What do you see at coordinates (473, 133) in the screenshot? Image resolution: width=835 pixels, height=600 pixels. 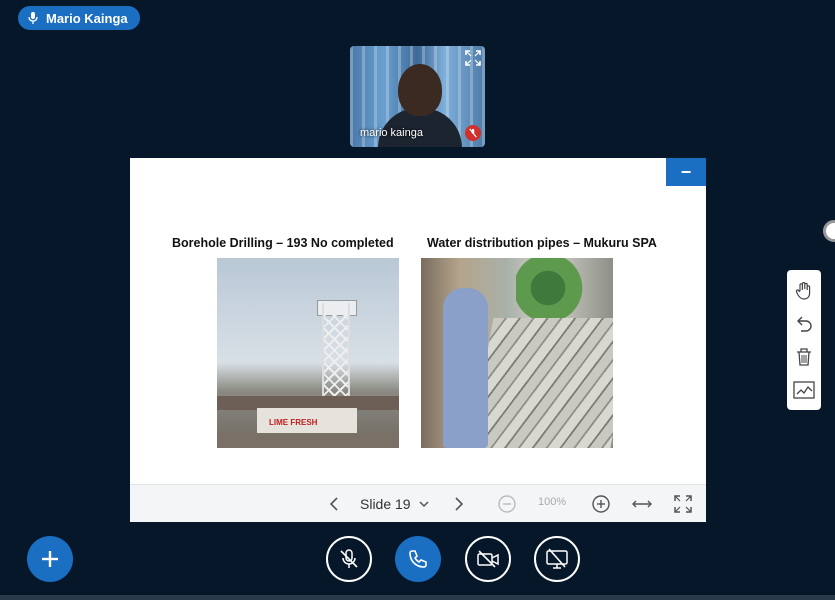 I see `muted-icon` at bounding box center [473, 133].